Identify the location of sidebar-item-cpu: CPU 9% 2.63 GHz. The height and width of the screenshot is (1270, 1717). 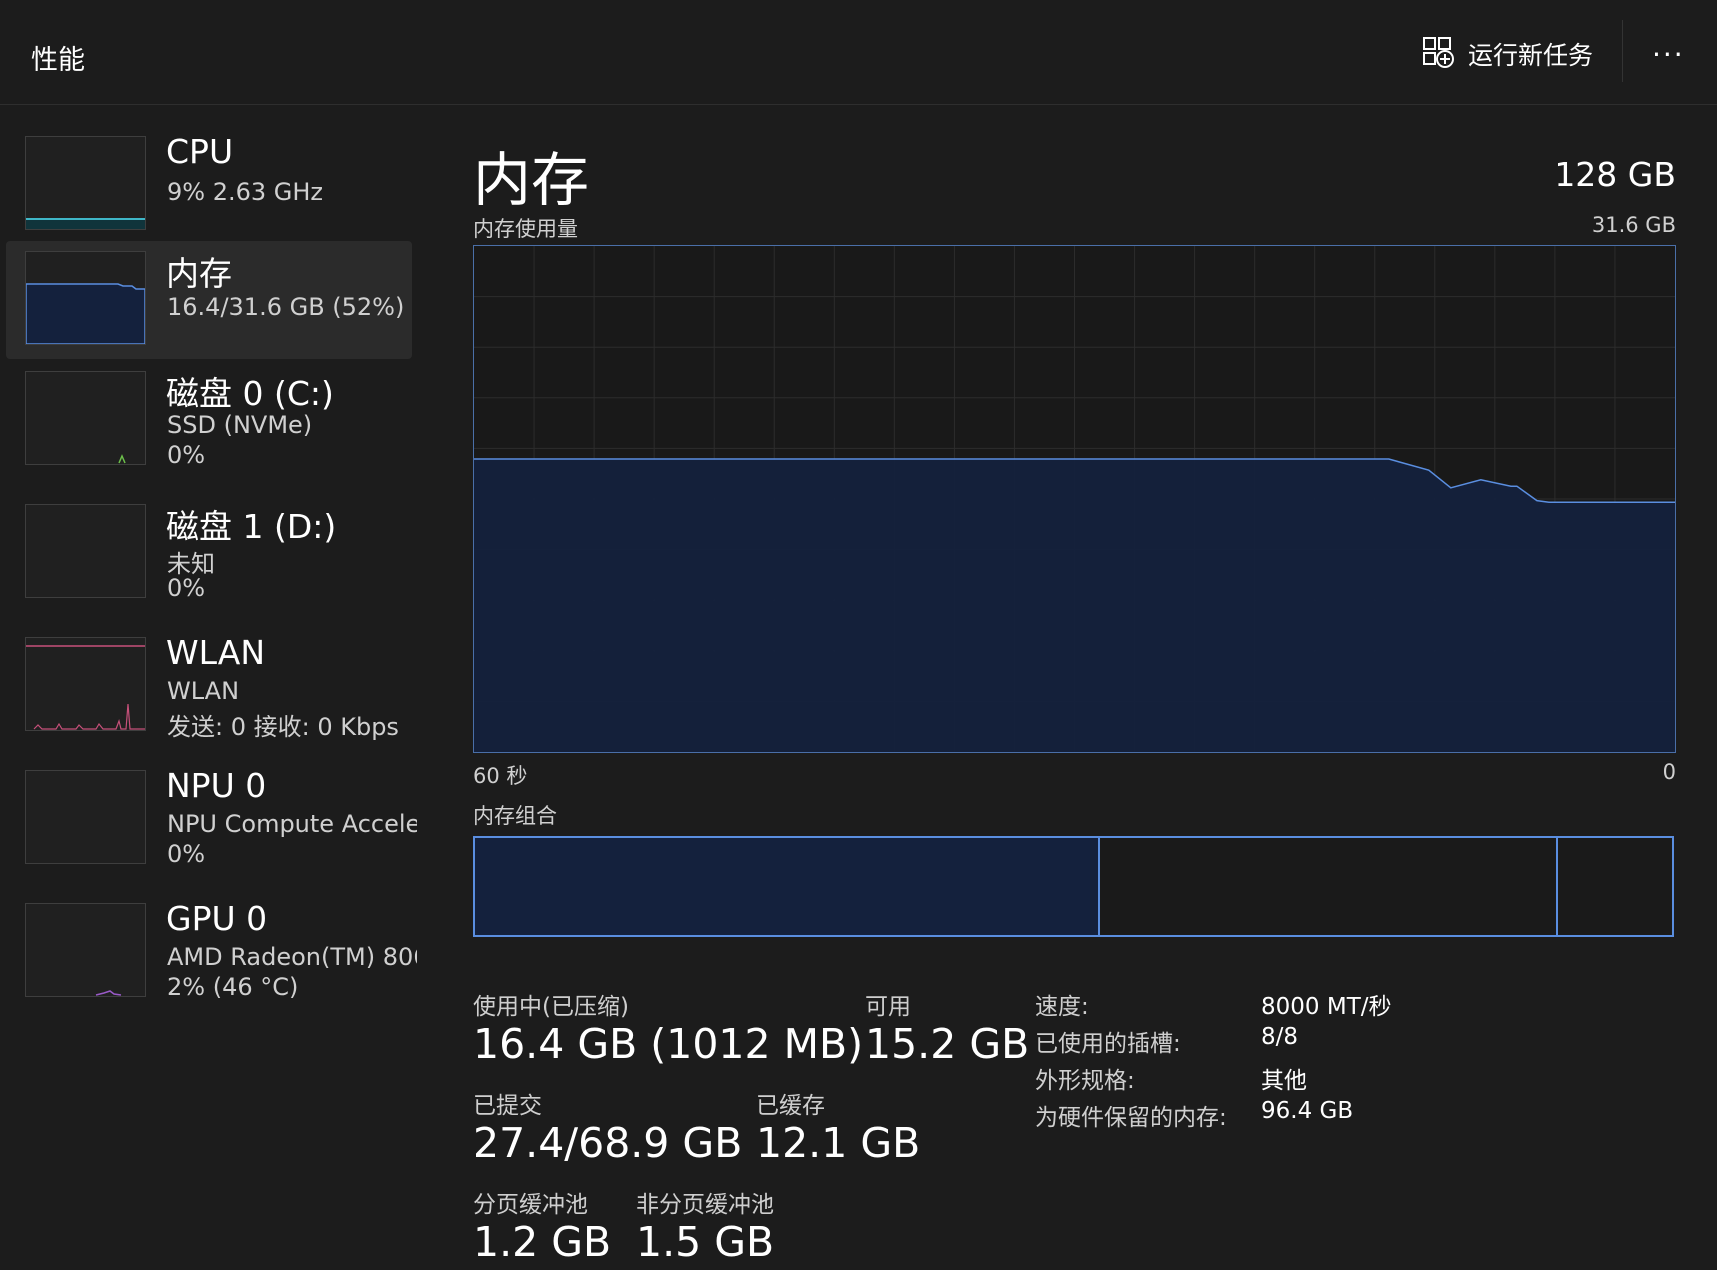
(209, 185).